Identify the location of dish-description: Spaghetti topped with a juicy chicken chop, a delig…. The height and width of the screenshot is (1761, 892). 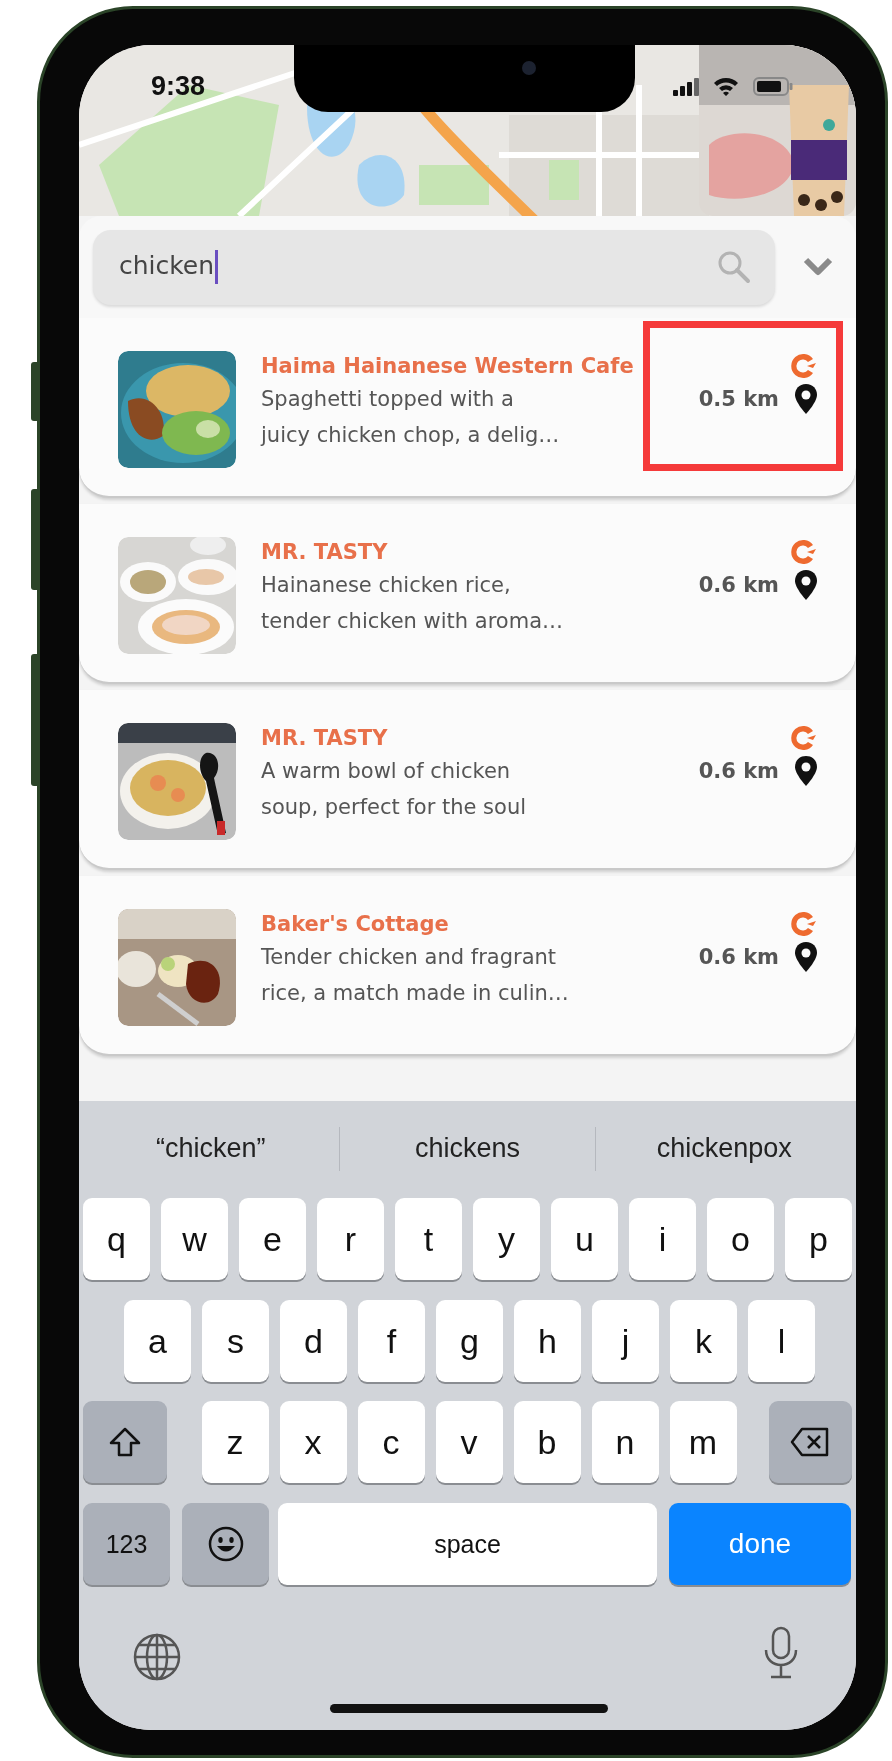
(411, 417).